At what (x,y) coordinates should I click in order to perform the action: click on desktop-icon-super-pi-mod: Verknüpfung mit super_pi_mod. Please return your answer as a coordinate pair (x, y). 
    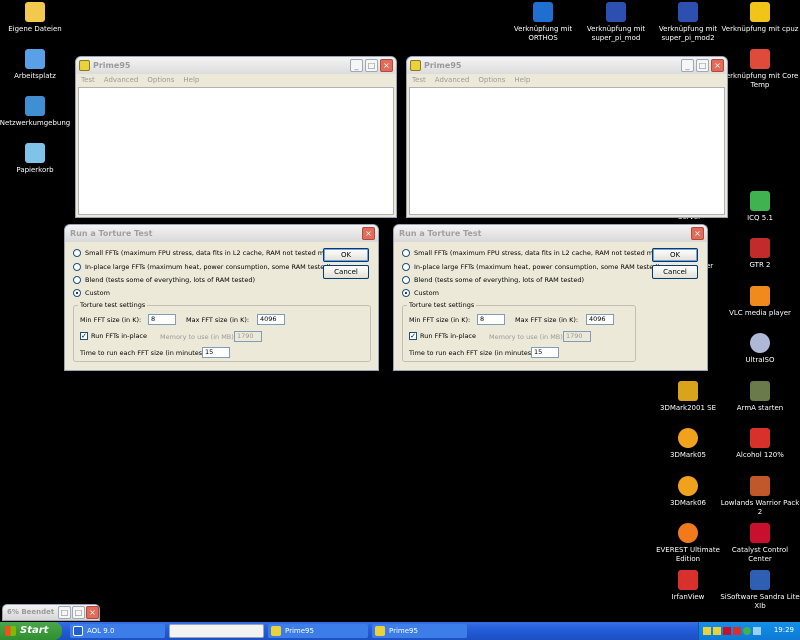
    Looking at the image, I should click on (616, 22).